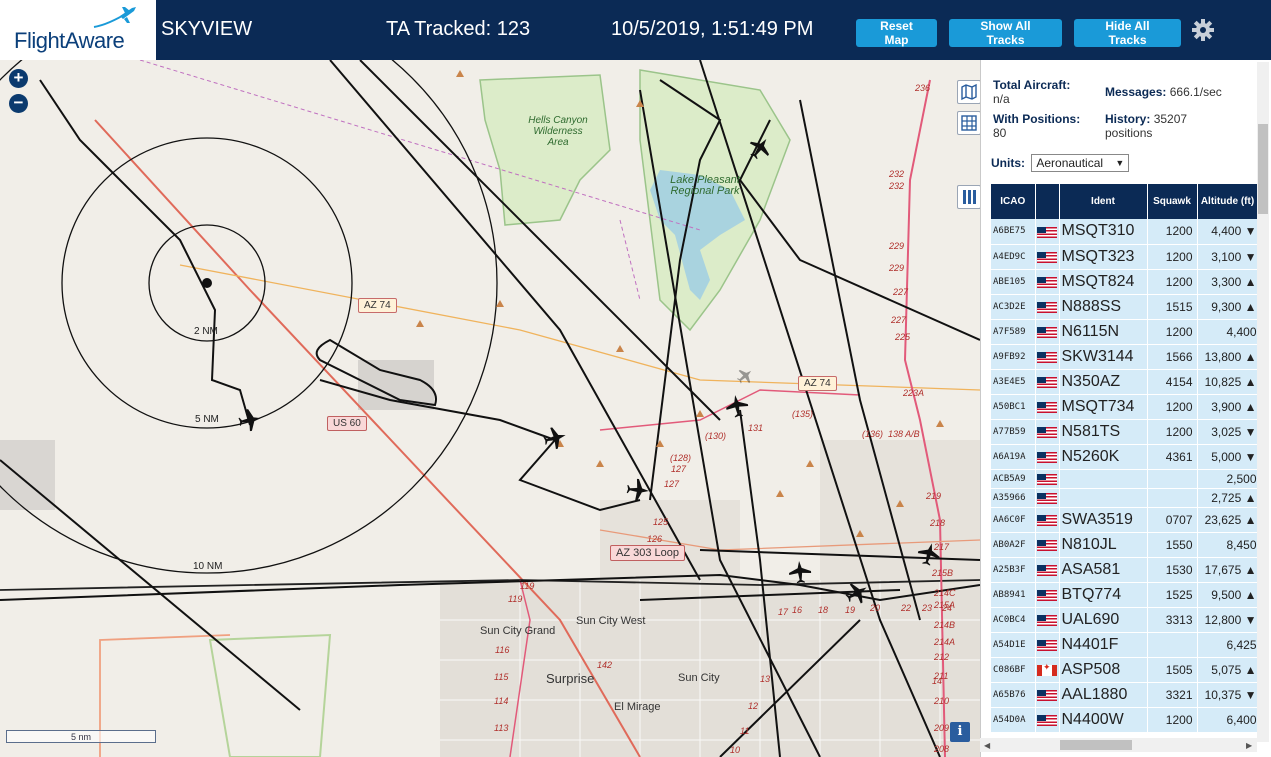 The image size is (1271, 757). I want to click on route-number: 113, so click(501, 728).